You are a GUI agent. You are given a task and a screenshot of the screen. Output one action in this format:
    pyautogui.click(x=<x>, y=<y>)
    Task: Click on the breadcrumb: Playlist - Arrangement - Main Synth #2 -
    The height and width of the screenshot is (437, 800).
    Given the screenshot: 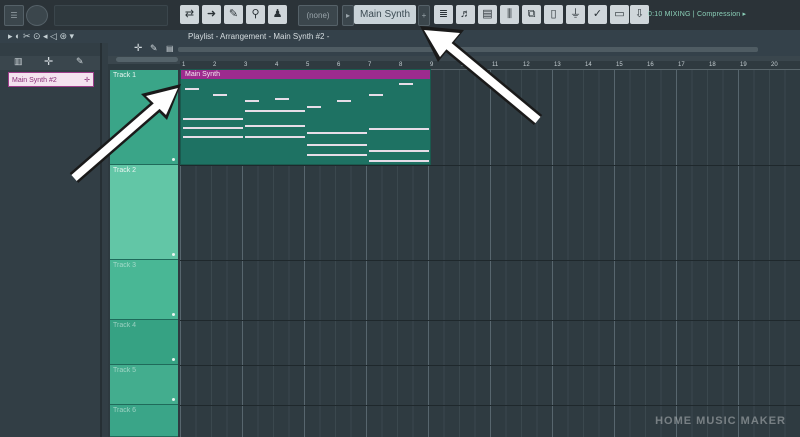 What is the action you would take?
    pyautogui.click(x=259, y=36)
    